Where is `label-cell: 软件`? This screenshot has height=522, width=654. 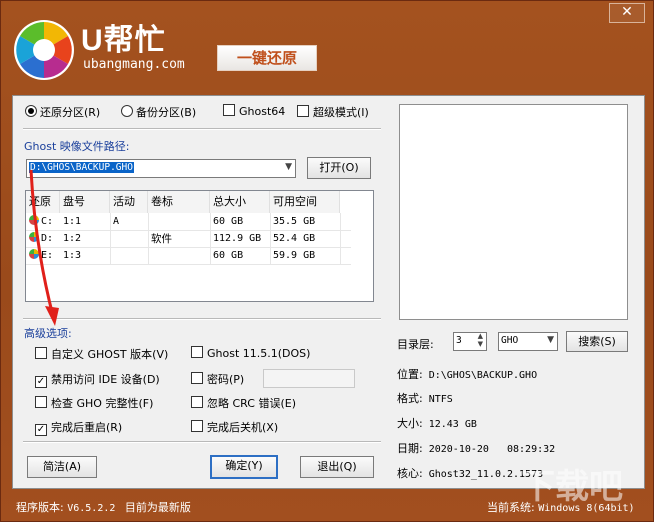
label-cell: 软件 is located at coordinates (161, 239).